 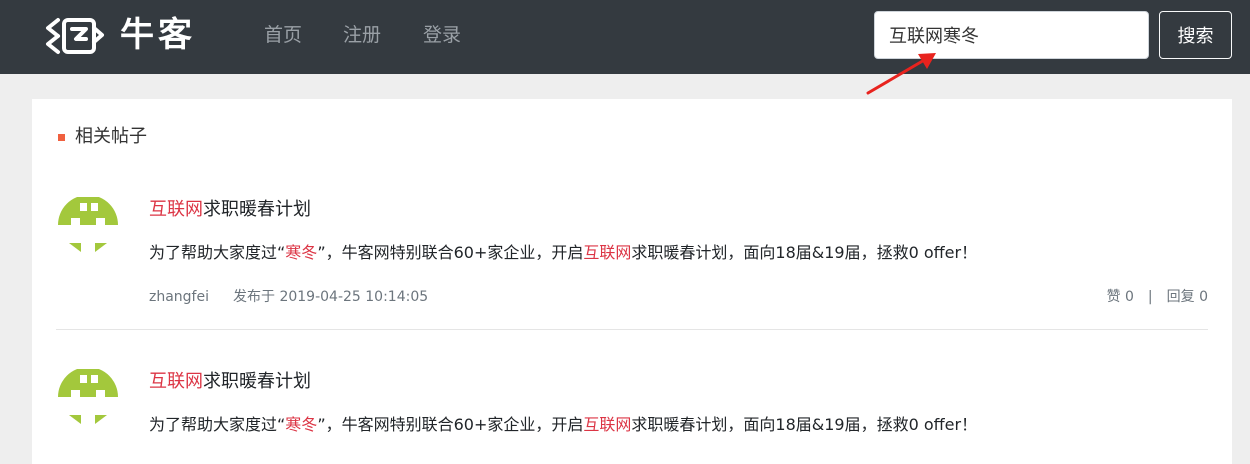 What do you see at coordinates (1157, 297) in the screenshot?
I see `post-stats: 赞 0 | 回复 0` at bounding box center [1157, 297].